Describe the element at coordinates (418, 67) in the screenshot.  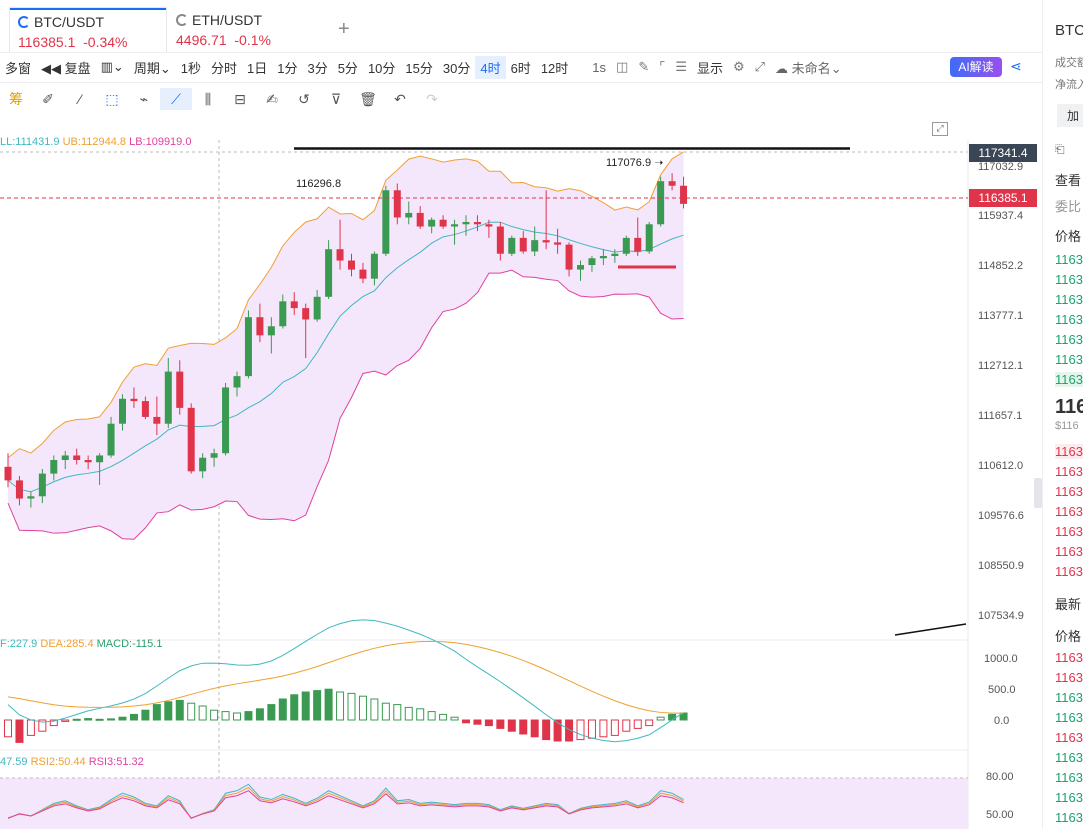
I see `interval-15m: 15分` at that location.